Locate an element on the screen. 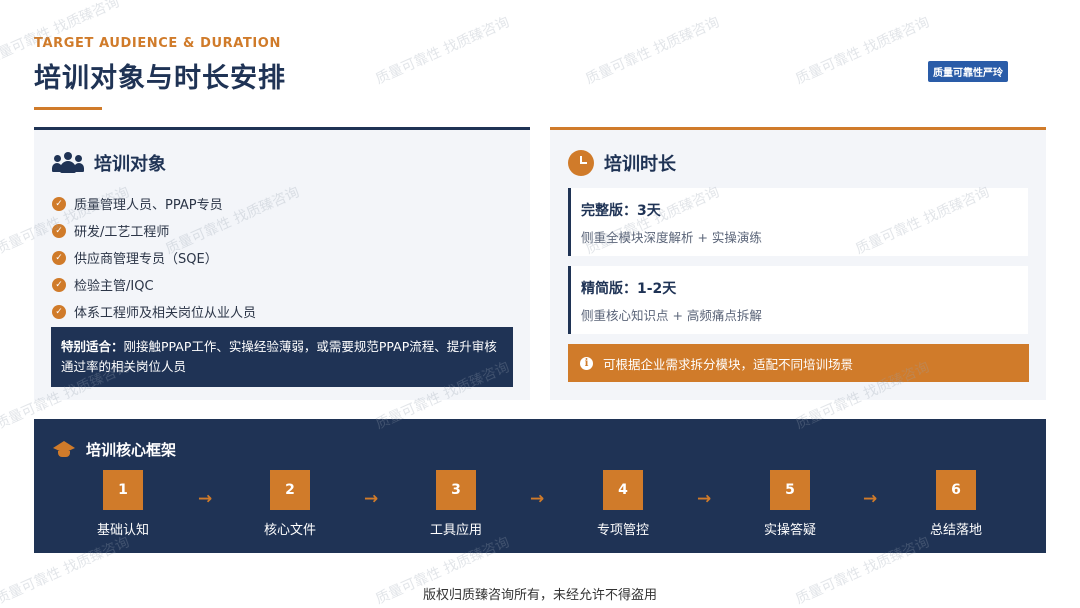 The image size is (1080, 608). list-item: ✓ 质量管理人员、PPAP专员 is located at coordinates (154, 203).